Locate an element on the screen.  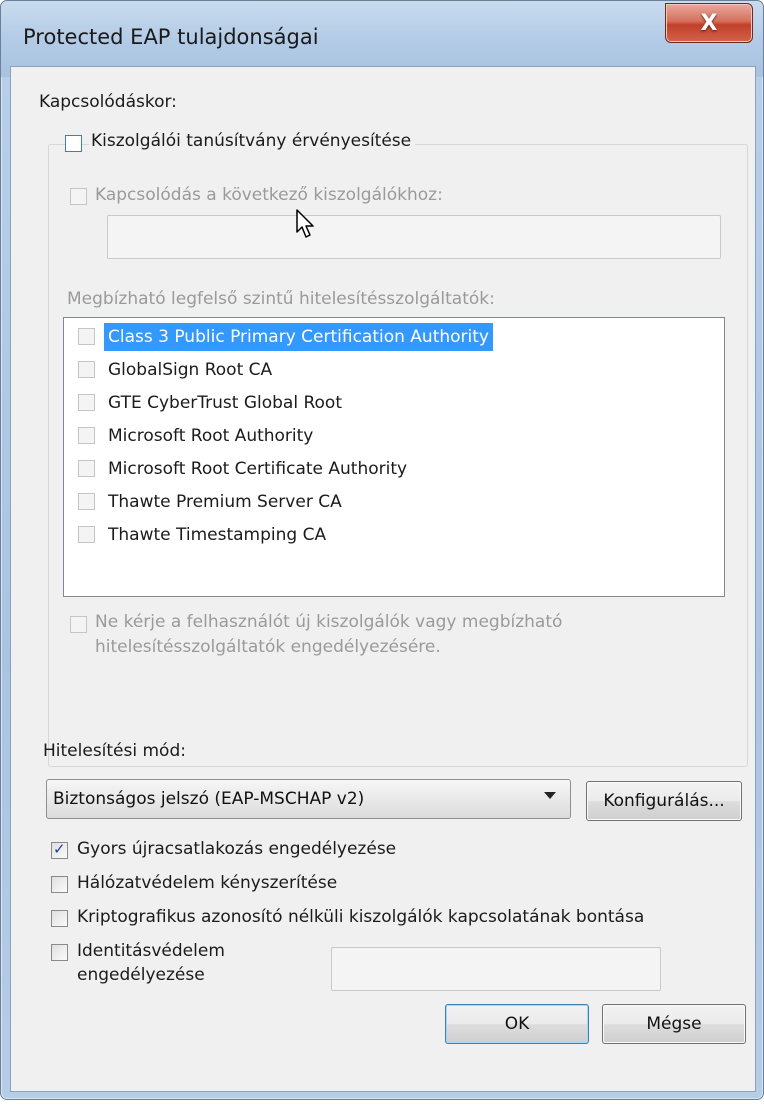
close-icon: X is located at coordinates (709, 23).